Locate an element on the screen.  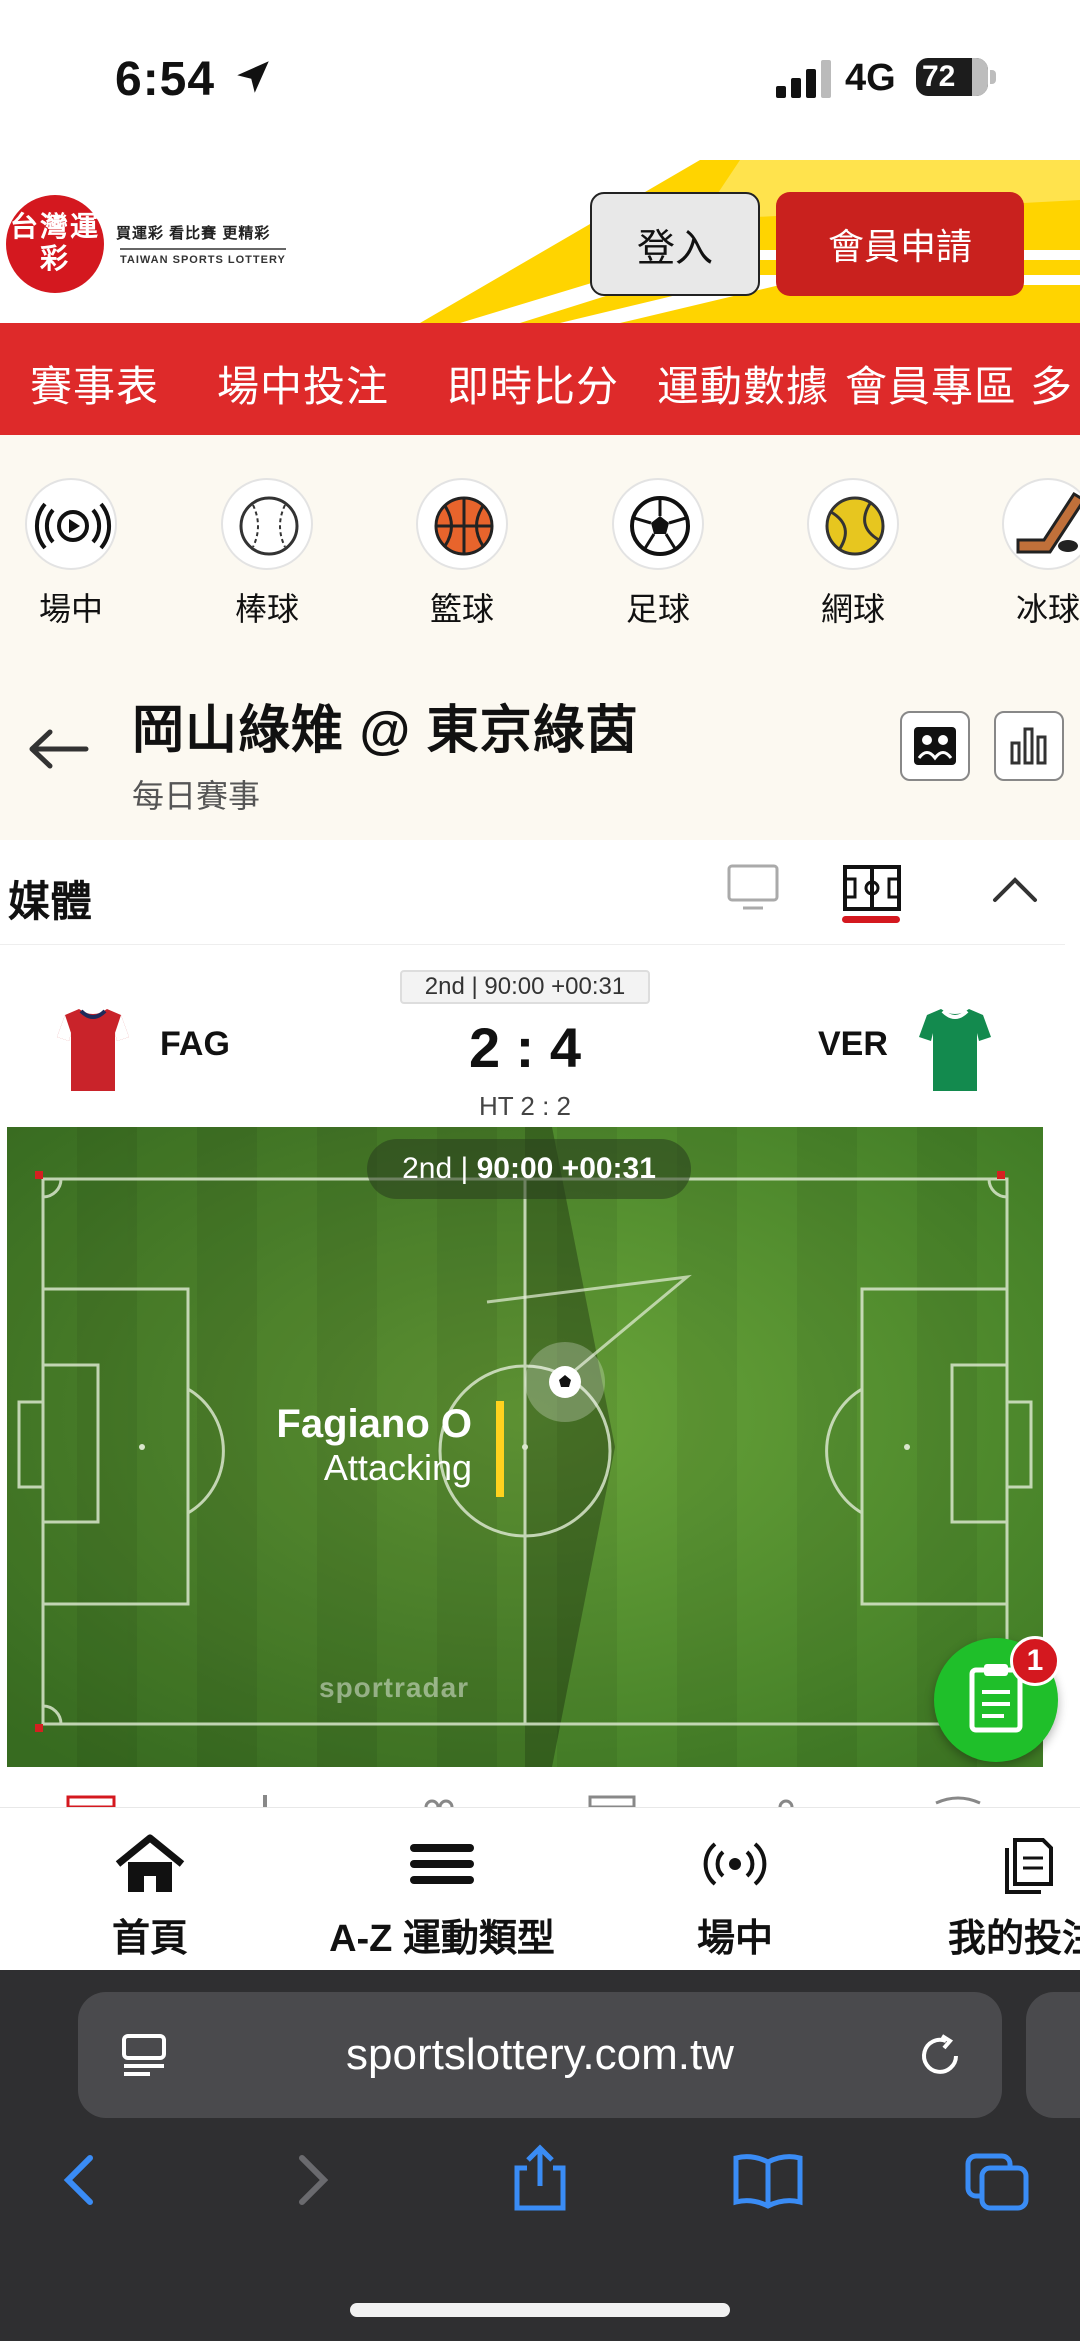
bottom-nav-label: 我的投注 is located at coordinates (1014, 1939).